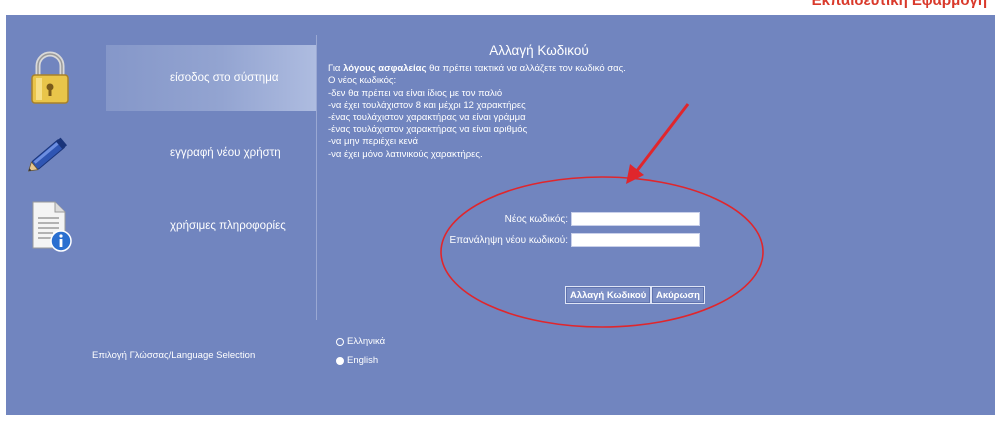  I want to click on radio-greek, so click(340, 341).